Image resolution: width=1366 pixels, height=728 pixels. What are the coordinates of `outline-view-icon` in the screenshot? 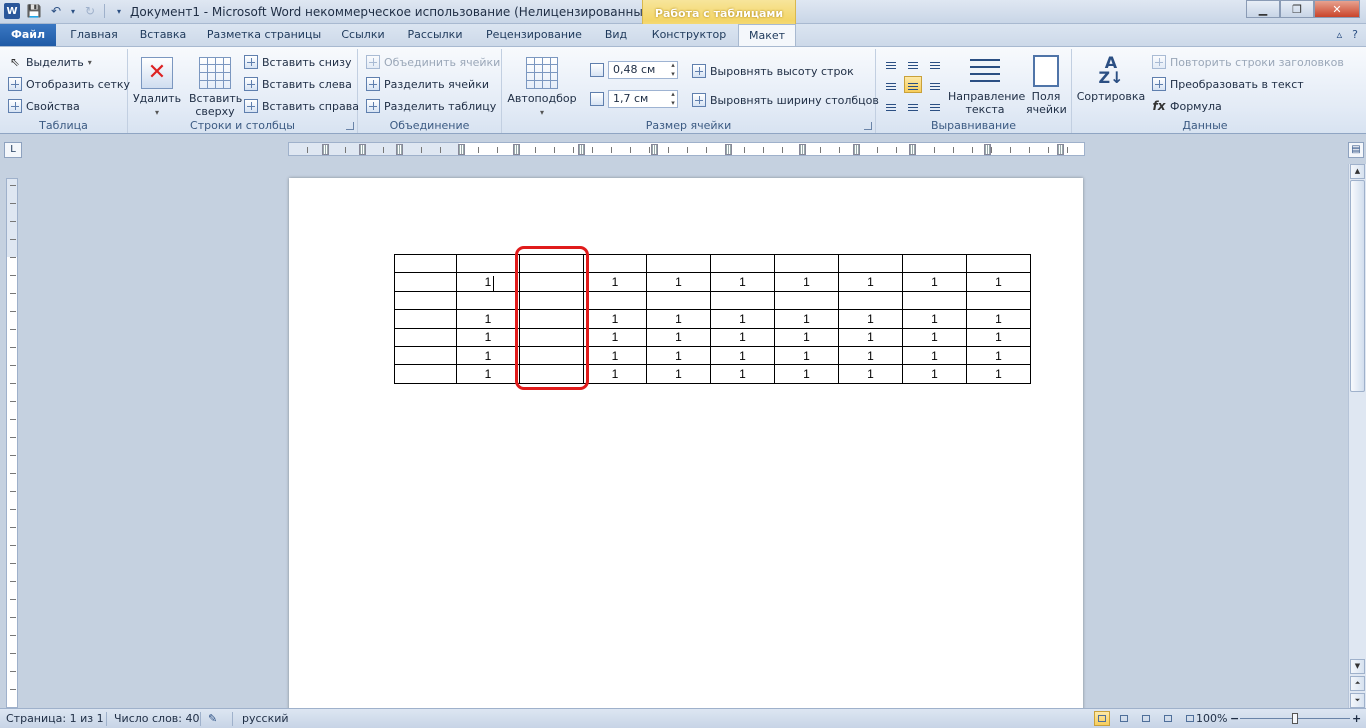 It's located at (1168, 718).